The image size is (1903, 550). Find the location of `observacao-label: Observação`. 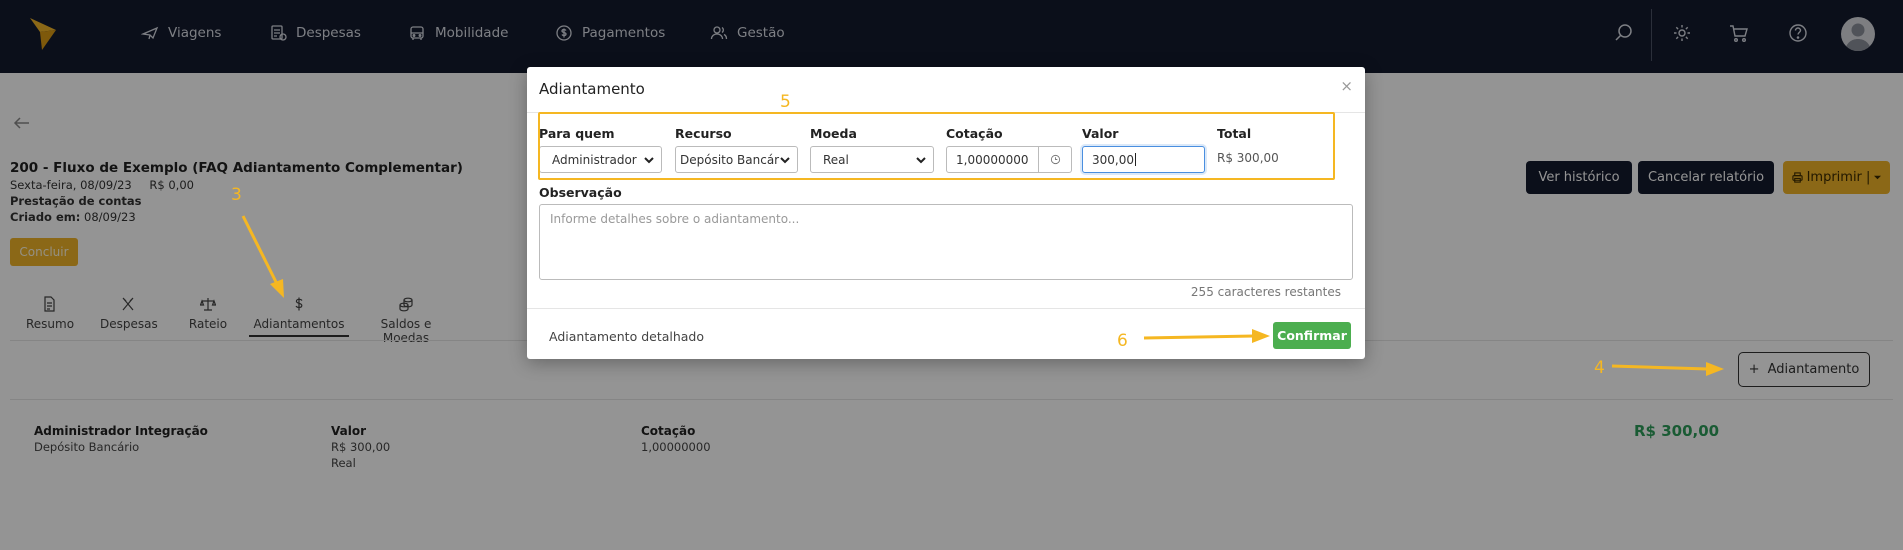

observacao-label: Observação is located at coordinates (580, 192).